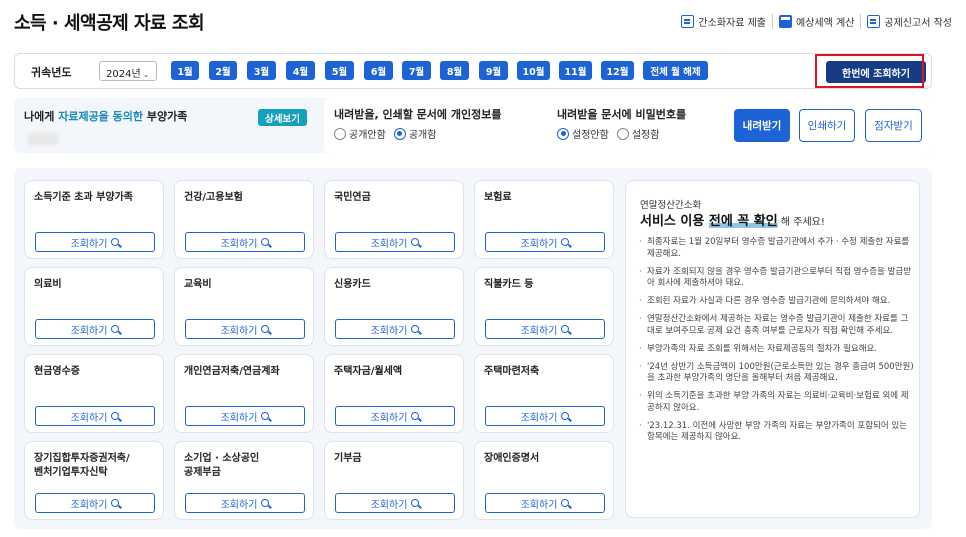 The image size is (966, 537). I want to click on category-card: 의료비 조회하기, so click(94, 306).